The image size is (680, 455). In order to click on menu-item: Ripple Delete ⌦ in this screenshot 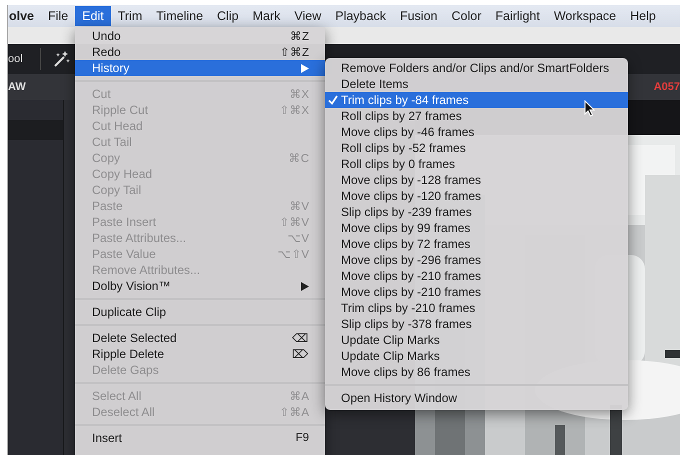, I will do `click(200, 354)`.